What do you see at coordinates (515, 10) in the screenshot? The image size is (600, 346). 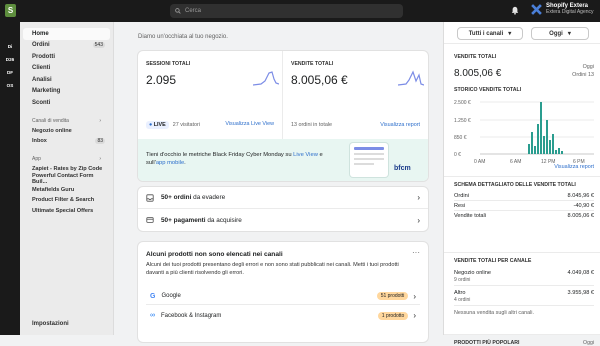 I see `bell-icon` at bounding box center [515, 10].